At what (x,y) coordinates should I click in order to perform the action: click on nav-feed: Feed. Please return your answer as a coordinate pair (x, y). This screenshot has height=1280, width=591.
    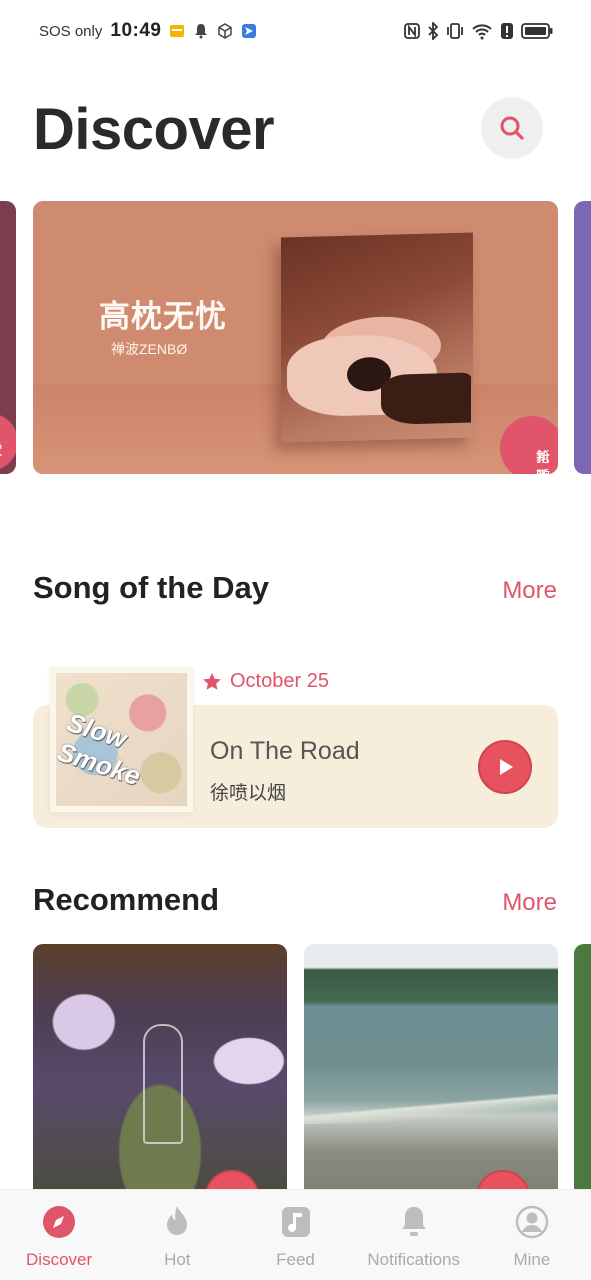
    Looking at the image, I should click on (295, 1235).